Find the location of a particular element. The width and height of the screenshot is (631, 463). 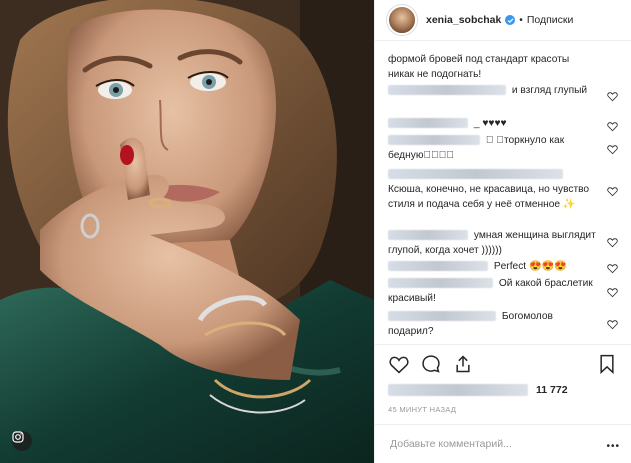

more-options-icon: ••• is located at coordinates (613, 446).